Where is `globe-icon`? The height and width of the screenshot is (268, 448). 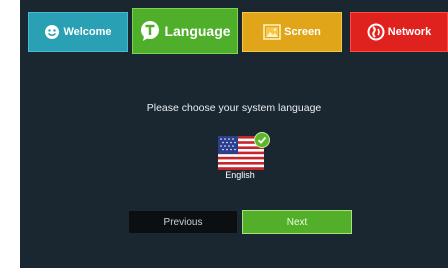
globe-icon is located at coordinates (376, 32).